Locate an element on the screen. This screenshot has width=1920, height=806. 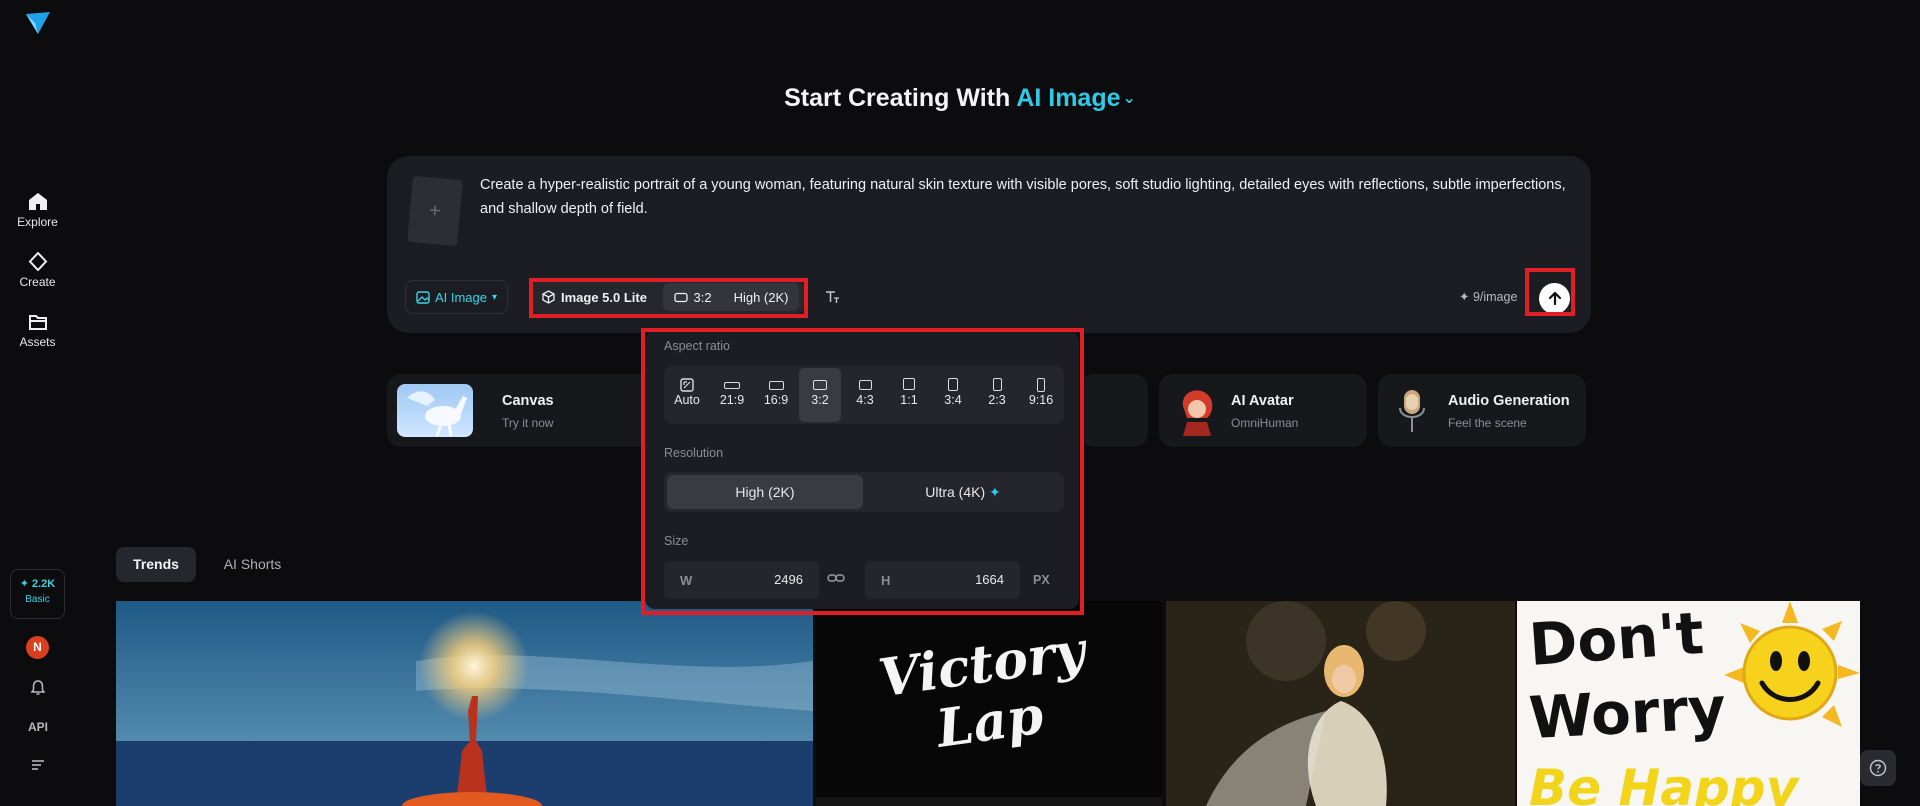
height-value: 1664 is located at coordinates (989, 579).